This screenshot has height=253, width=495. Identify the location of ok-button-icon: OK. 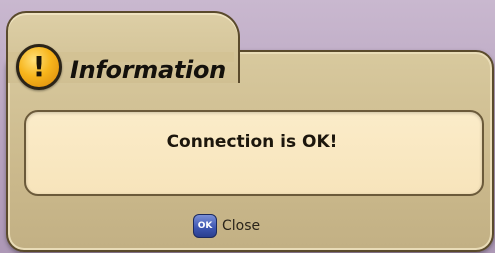
(205, 226).